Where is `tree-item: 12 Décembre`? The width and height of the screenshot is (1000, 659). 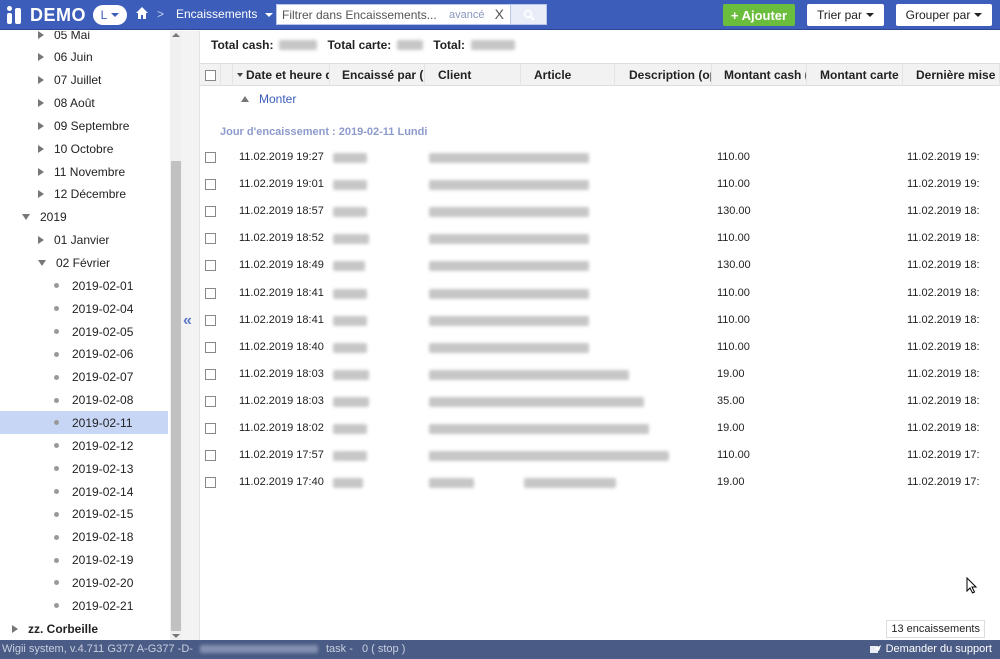
tree-item: 12 Décembre is located at coordinates (84, 194).